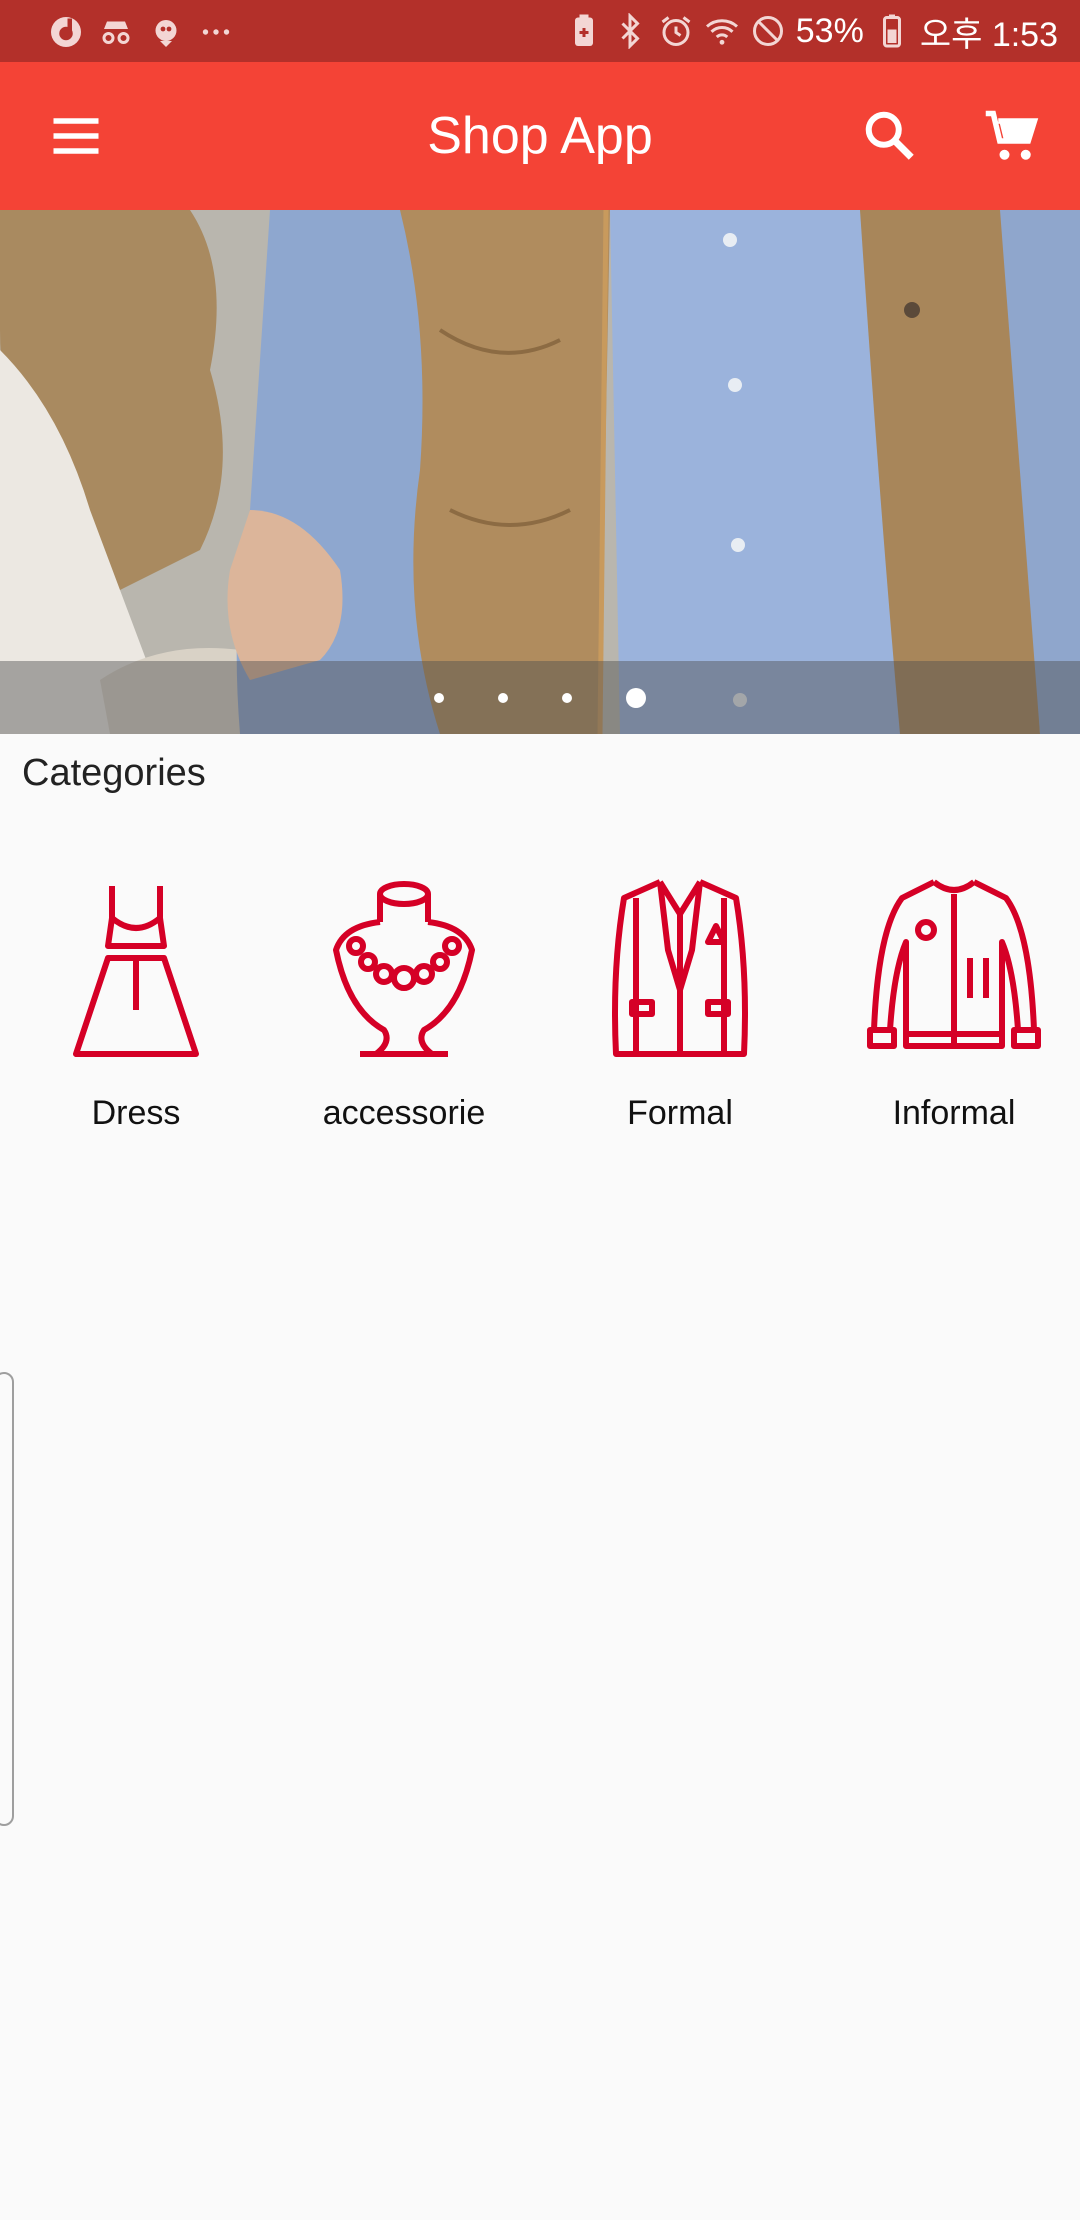 The width and height of the screenshot is (1080, 2220). Describe the element at coordinates (680, 970) in the screenshot. I see `blazer-icon` at that location.